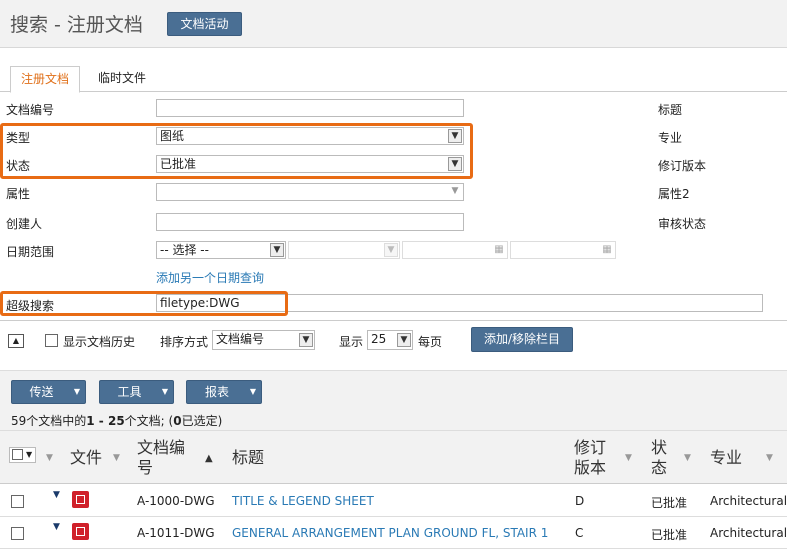 Image resolution: width=787 pixels, height=549 pixels. I want to click on result-count: 59个文档中的1 - 25个文档; (0已选定), so click(116, 420).